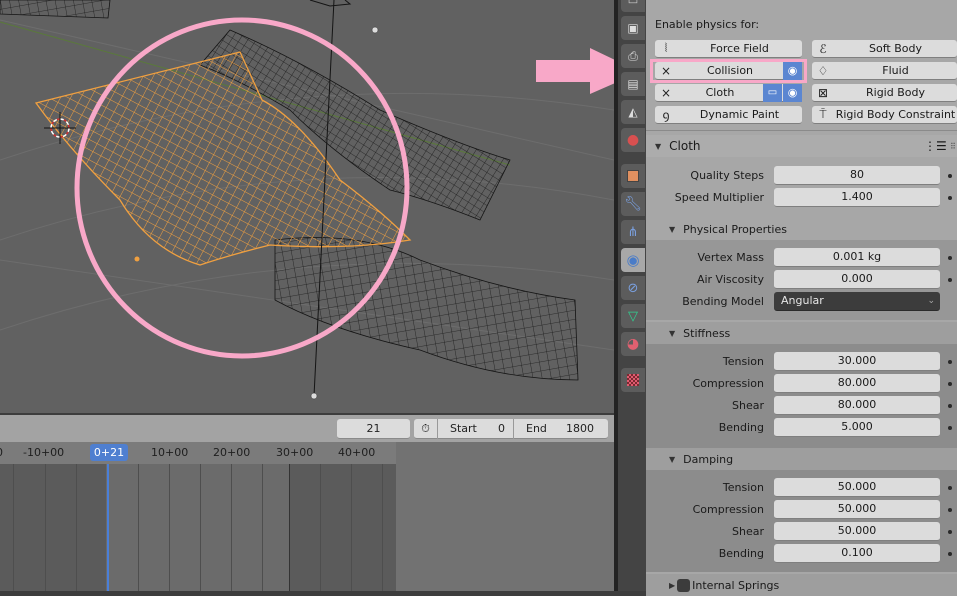 This screenshot has width=957, height=596. I want to click on tab-view-layer: ▤, so click(633, 84).